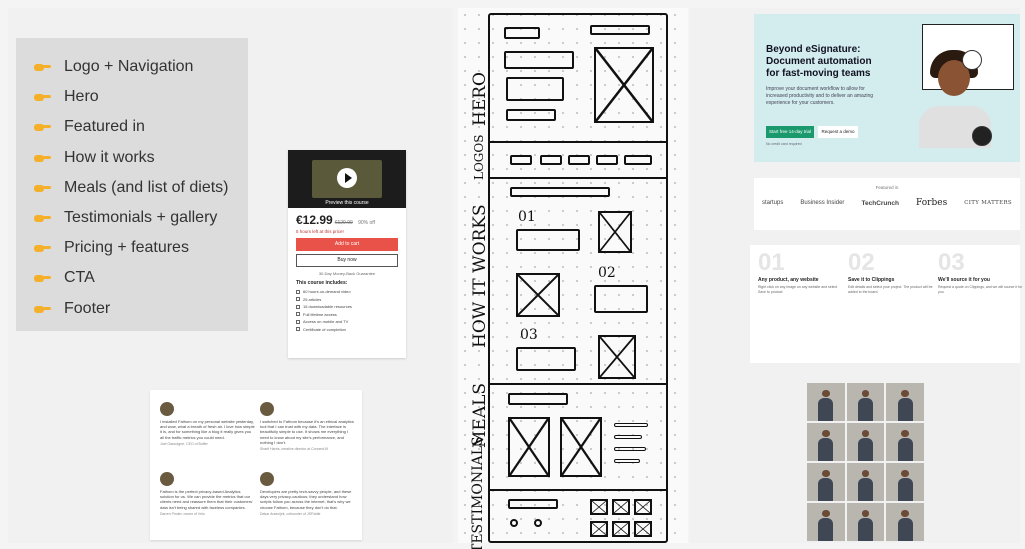  What do you see at coordinates (838, 132) in the screenshot?
I see `request-demo-button: Request a demo` at bounding box center [838, 132].